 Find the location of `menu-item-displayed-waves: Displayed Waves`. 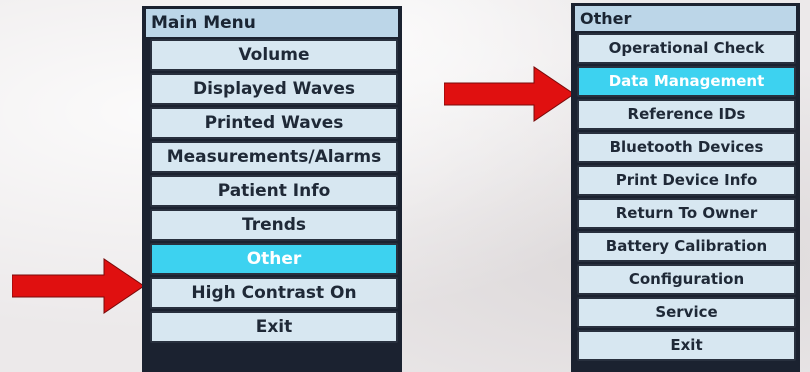

menu-item-displayed-waves: Displayed Waves is located at coordinates (274, 89).